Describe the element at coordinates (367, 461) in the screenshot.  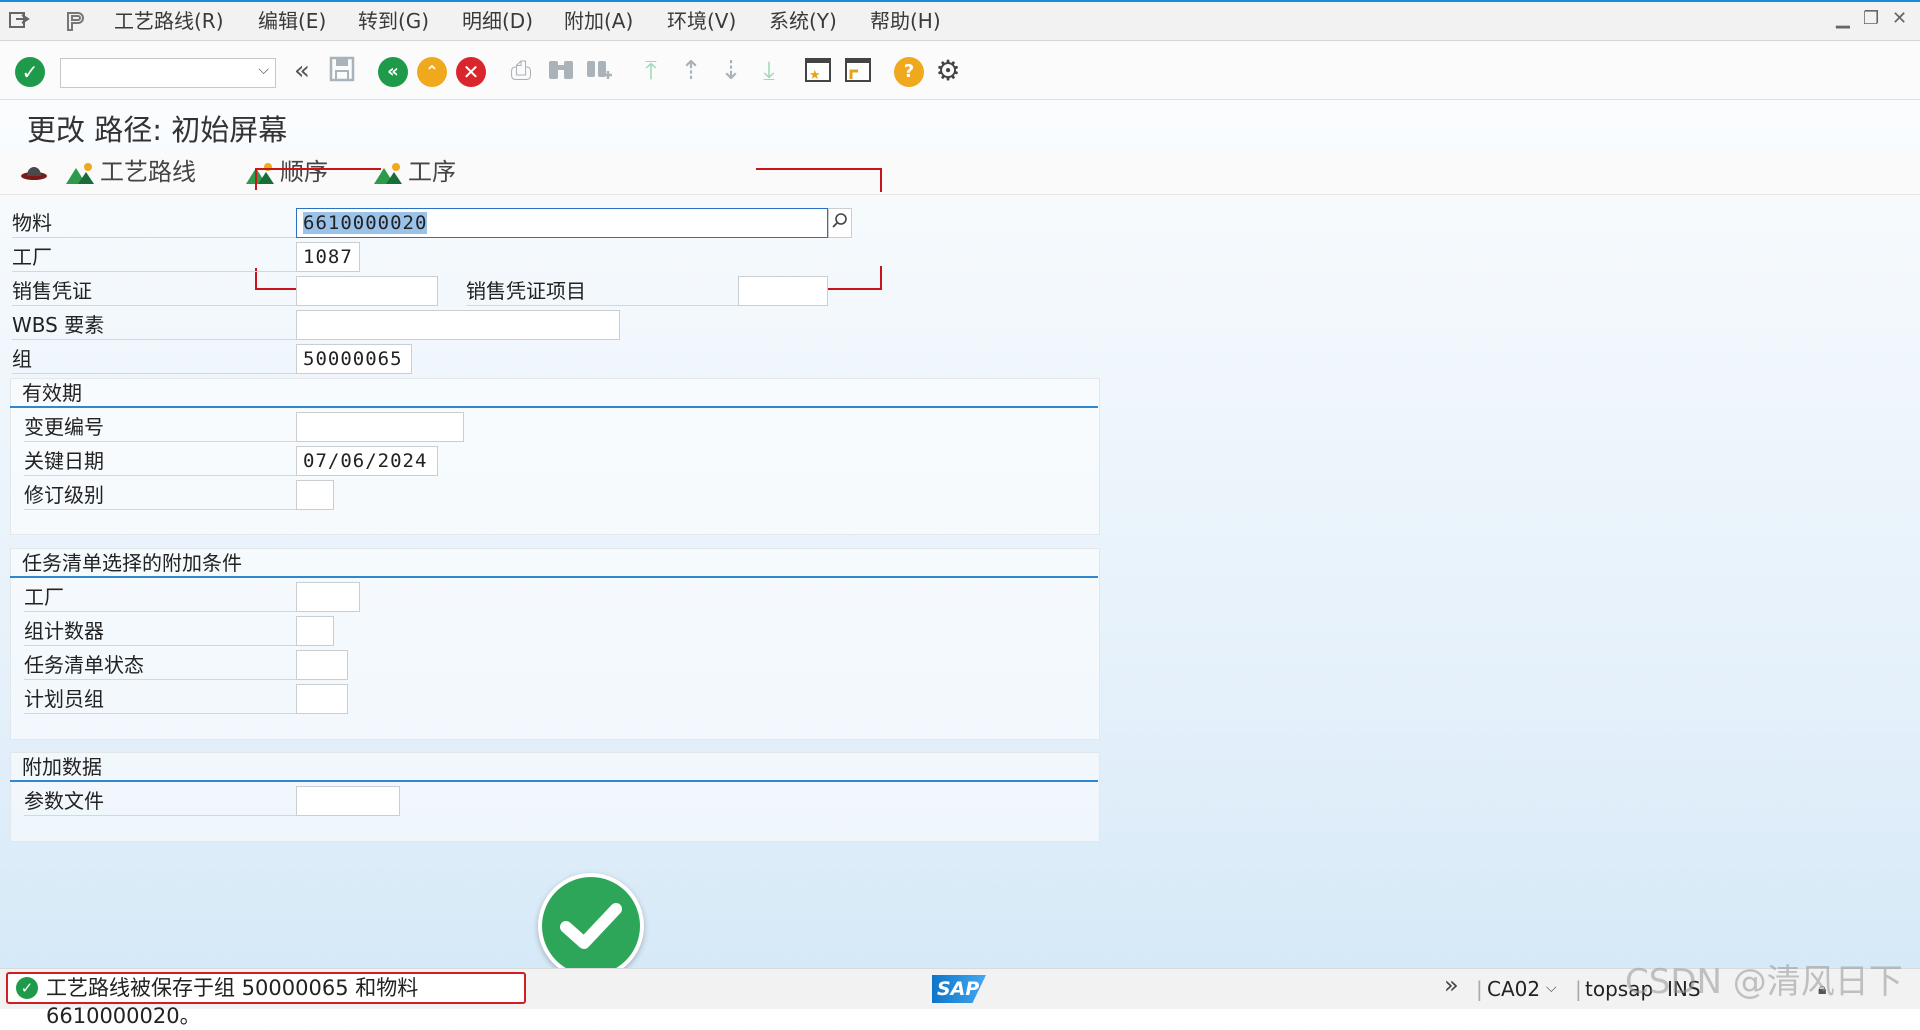
I see `key-date-input: 07/06/2024` at that location.